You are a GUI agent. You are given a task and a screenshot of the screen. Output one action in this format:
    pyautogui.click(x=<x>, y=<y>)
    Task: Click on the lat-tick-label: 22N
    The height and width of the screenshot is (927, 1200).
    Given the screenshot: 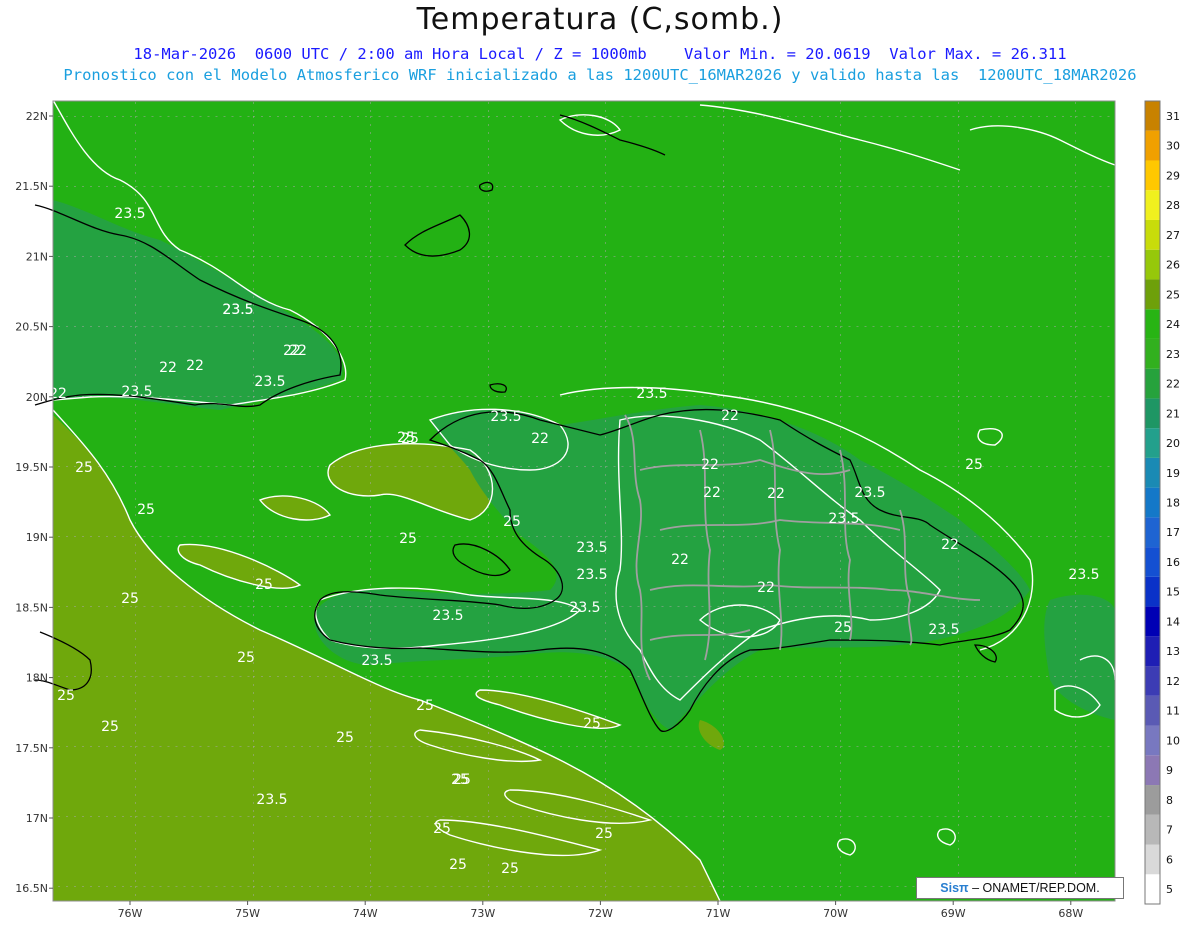 What is the action you would take?
    pyautogui.click(x=37, y=116)
    